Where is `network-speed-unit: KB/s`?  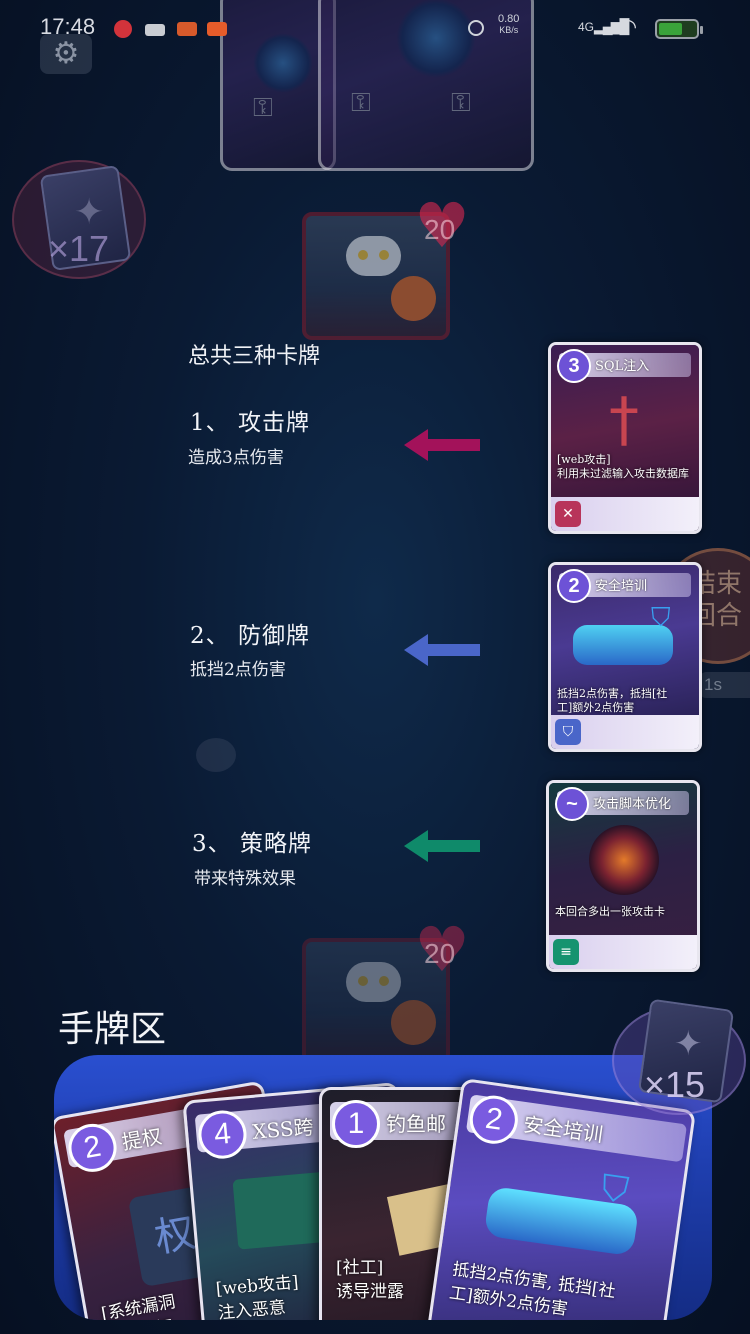 network-speed-unit: KB/s is located at coordinates (509, 30).